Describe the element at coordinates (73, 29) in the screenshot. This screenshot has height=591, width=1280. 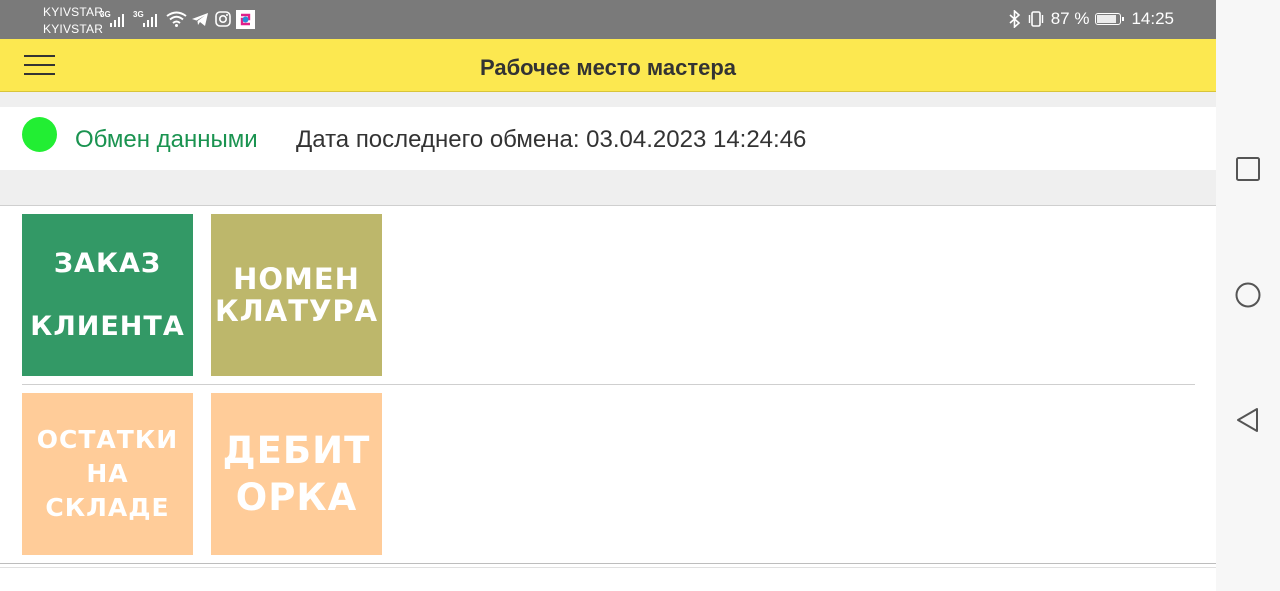
I see `carrier-name-2: KYIVSTAR` at that location.